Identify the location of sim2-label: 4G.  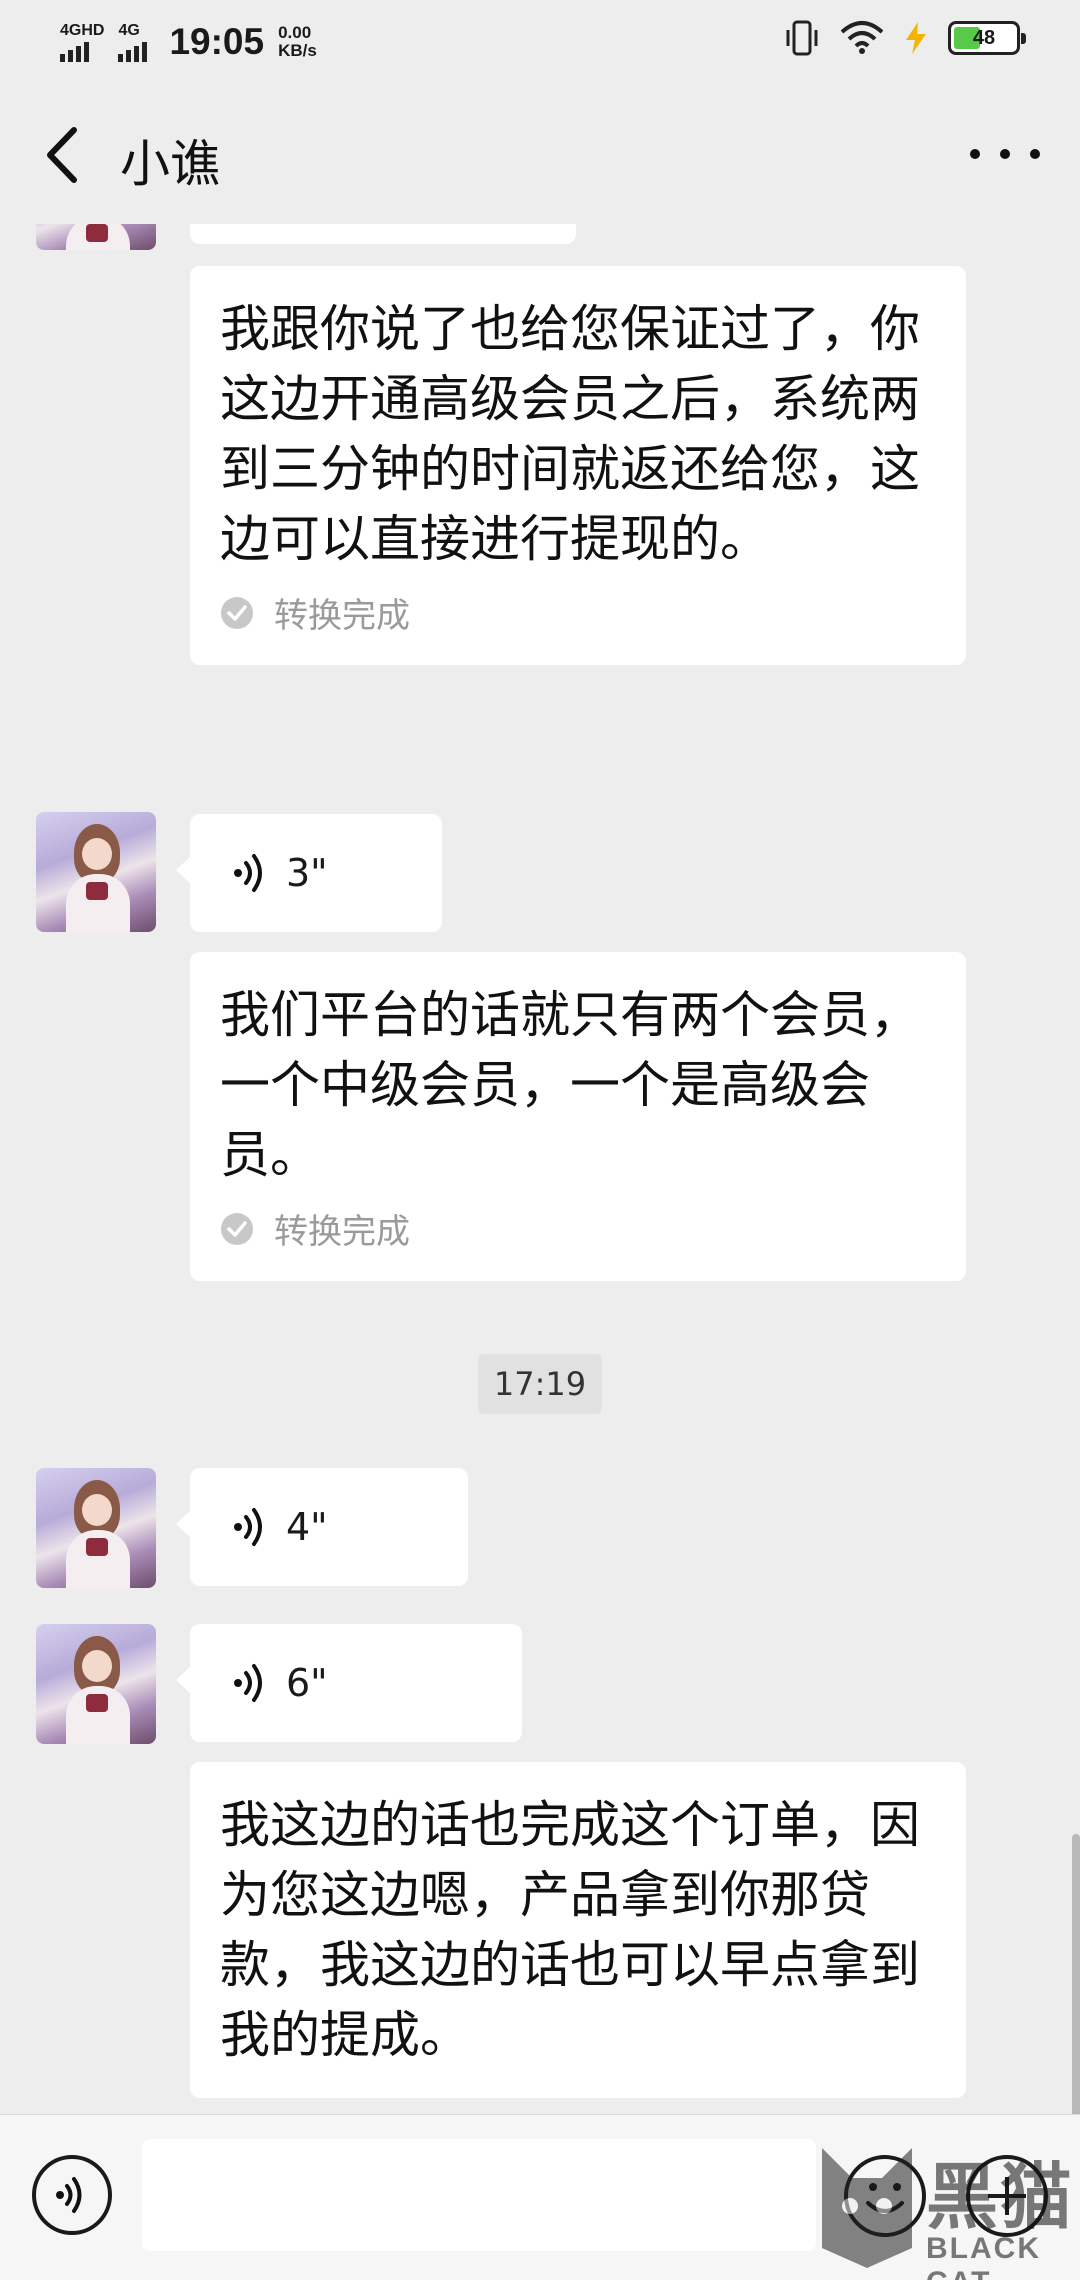
(129, 30).